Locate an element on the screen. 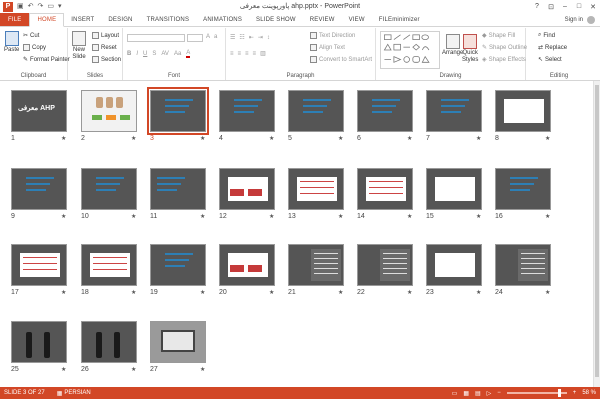 This screenshot has height=399, width=600. strikethrough-icon: S is located at coordinates (154, 54).